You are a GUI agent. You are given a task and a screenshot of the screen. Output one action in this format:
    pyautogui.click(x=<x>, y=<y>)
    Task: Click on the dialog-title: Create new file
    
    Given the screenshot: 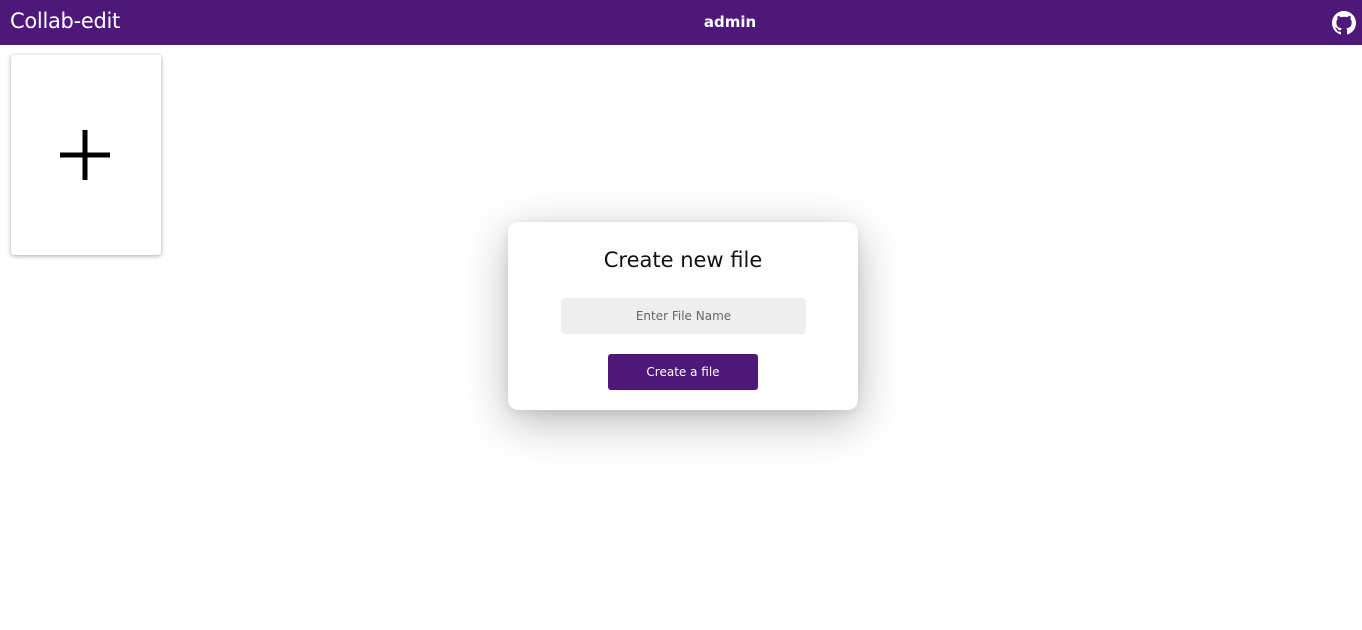 What is the action you would take?
    pyautogui.click(x=683, y=260)
    